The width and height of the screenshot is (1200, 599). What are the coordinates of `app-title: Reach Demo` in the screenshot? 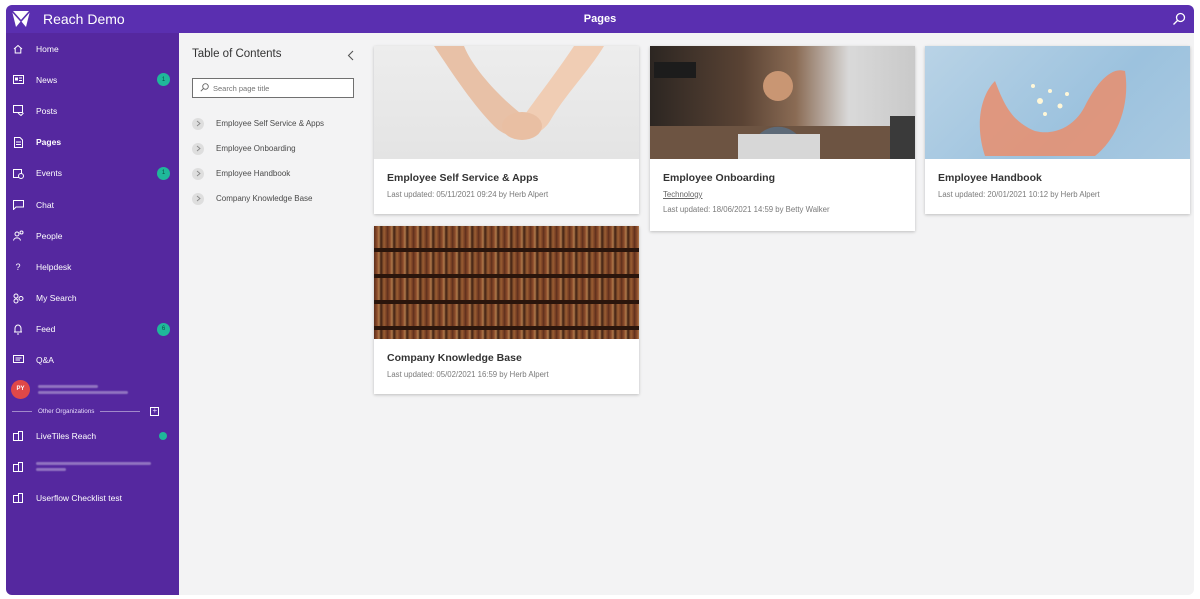 It's located at (84, 19).